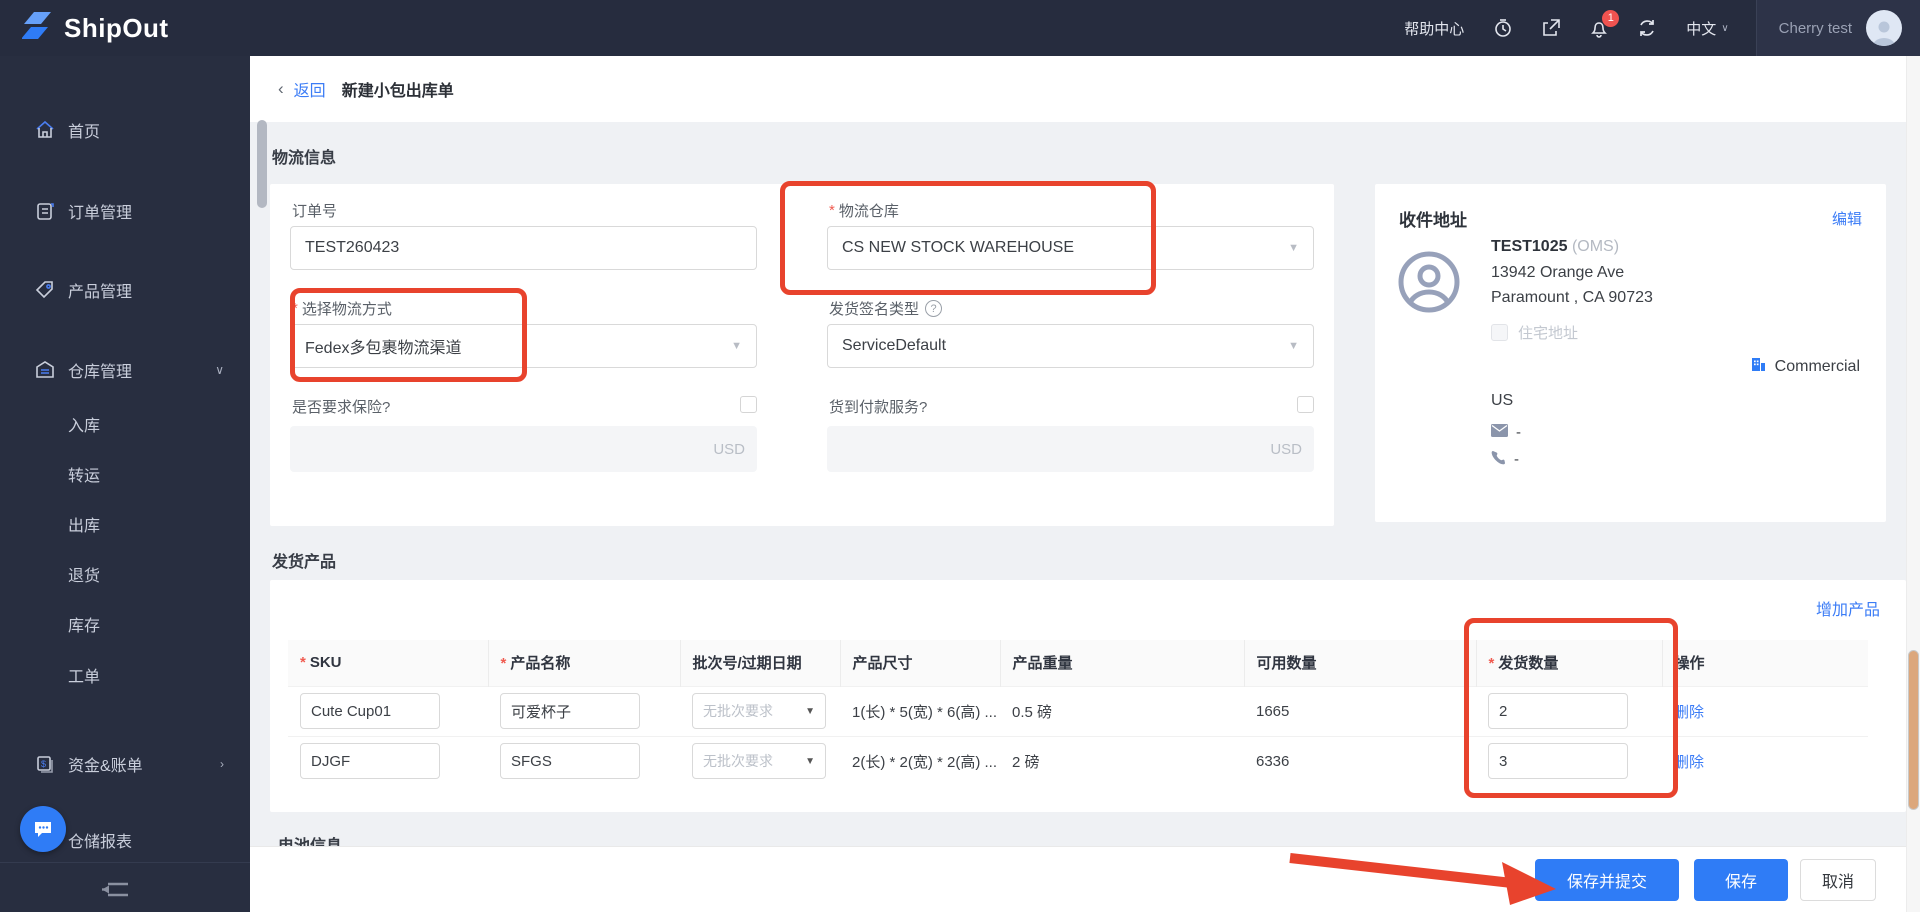  I want to click on insurance-checkbox, so click(748, 404).